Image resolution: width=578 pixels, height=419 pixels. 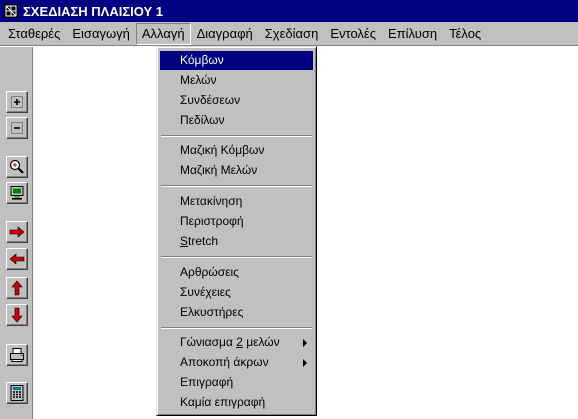 What do you see at coordinates (236, 292) in the screenshot?
I see `menu-item-synexeies: Συνέχειες` at bounding box center [236, 292].